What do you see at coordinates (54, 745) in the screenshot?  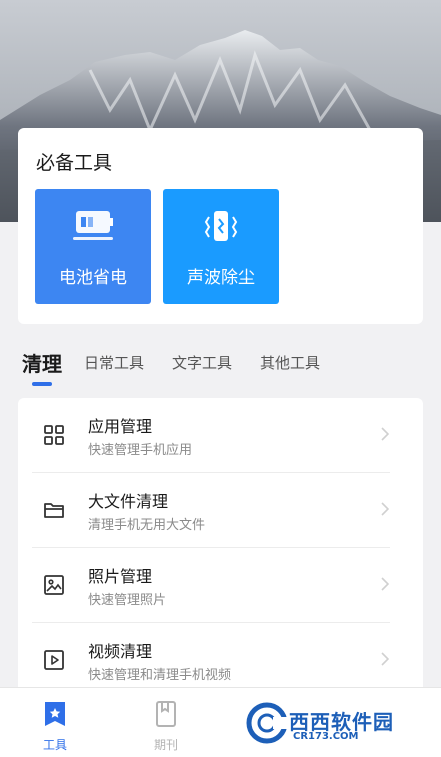 I see `nav-tools-label: 工具` at bounding box center [54, 745].